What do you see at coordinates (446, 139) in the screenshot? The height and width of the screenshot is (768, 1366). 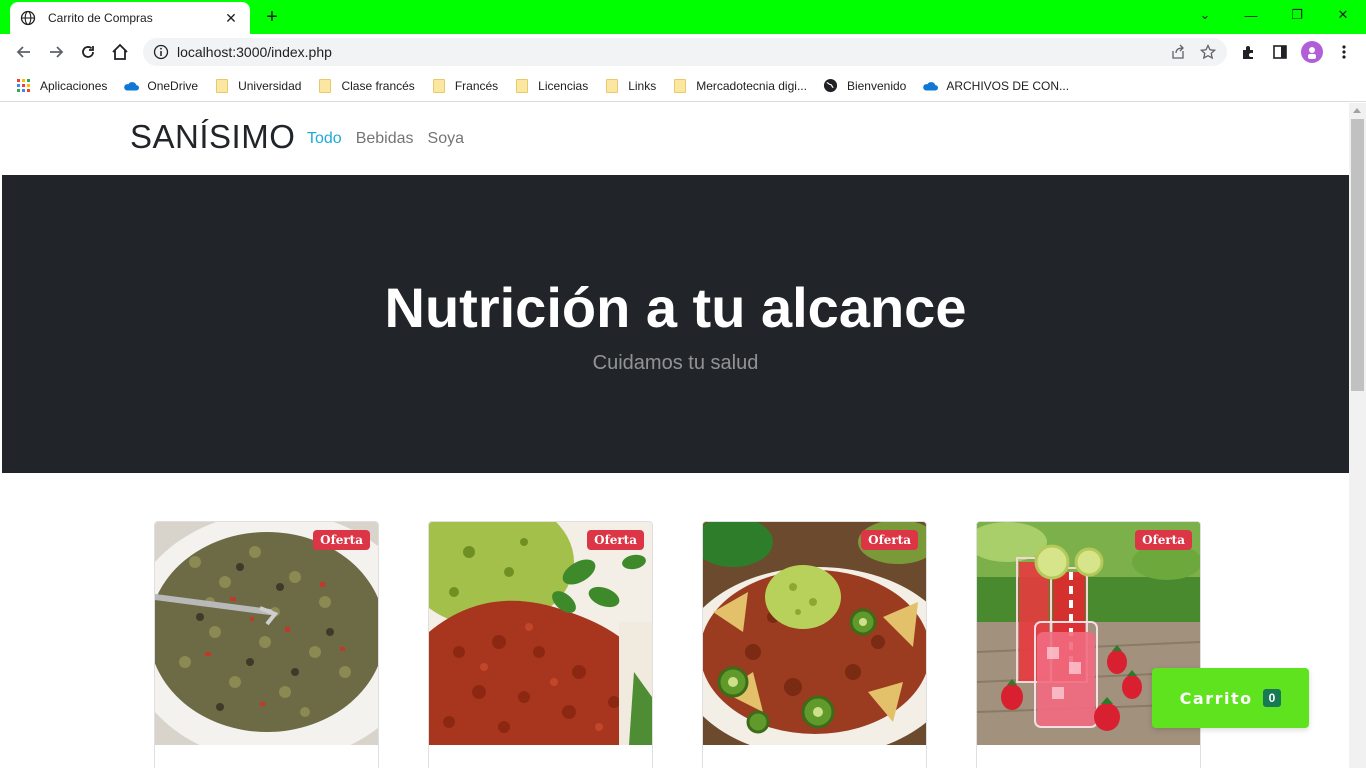 I see `nav-link-soya: Soya` at bounding box center [446, 139].